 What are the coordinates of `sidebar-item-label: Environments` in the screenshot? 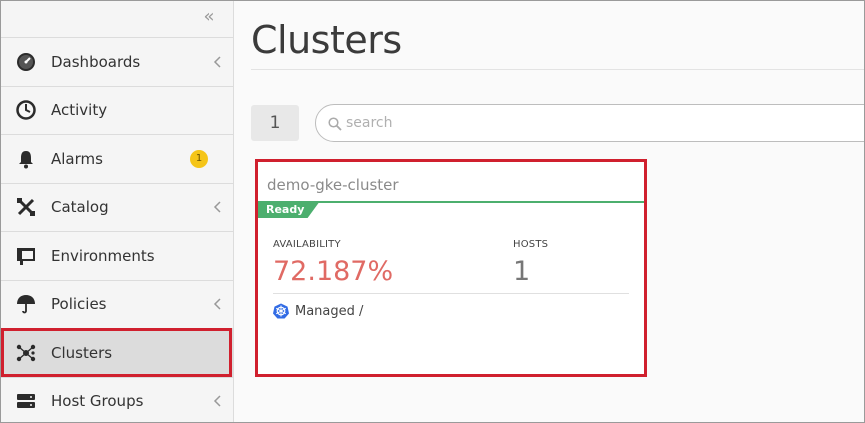 It's located at (103, 255).